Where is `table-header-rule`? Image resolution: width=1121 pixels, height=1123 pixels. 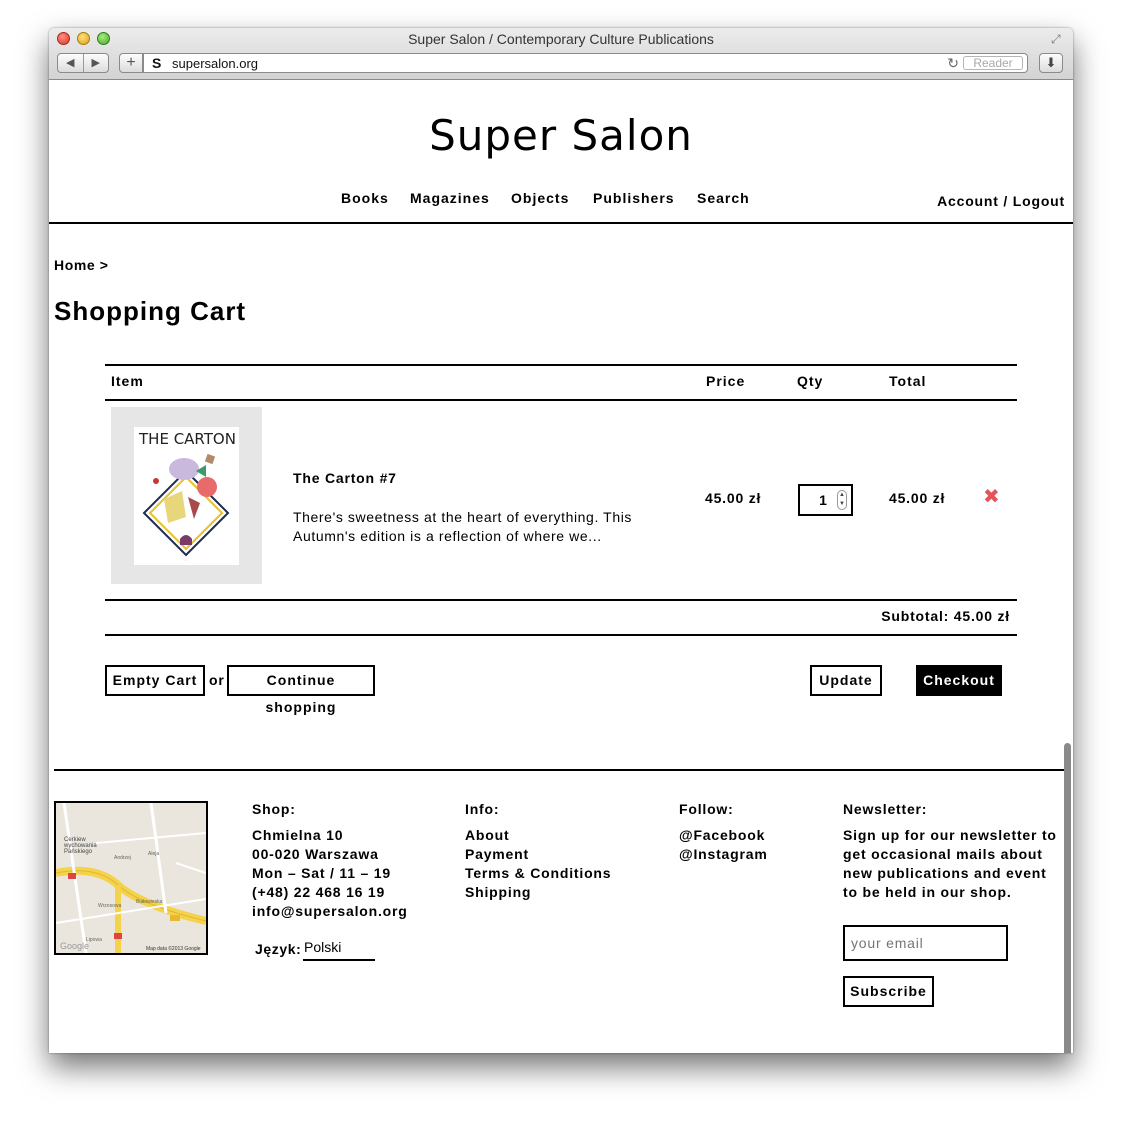 table-header-rule is located at coordinates (561, 400).